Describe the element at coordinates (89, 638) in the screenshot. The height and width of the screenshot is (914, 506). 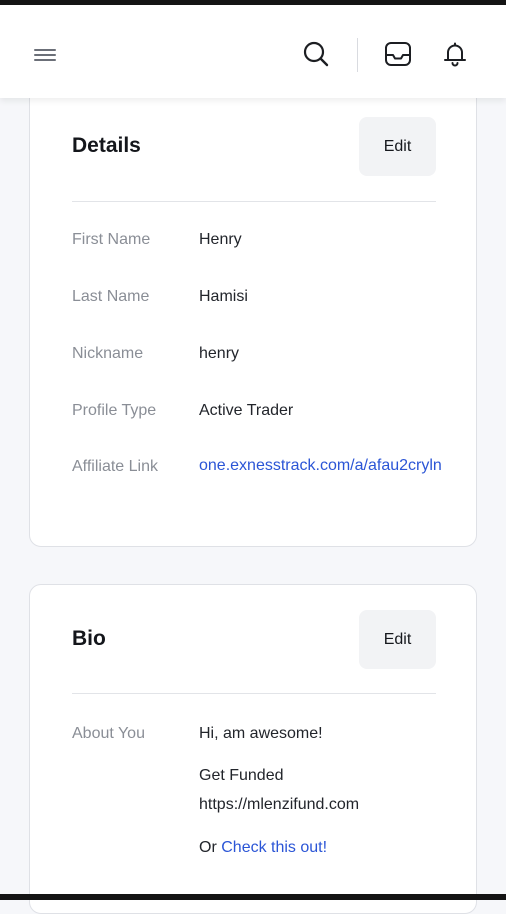
I see `bio-title: Bio` at that location.